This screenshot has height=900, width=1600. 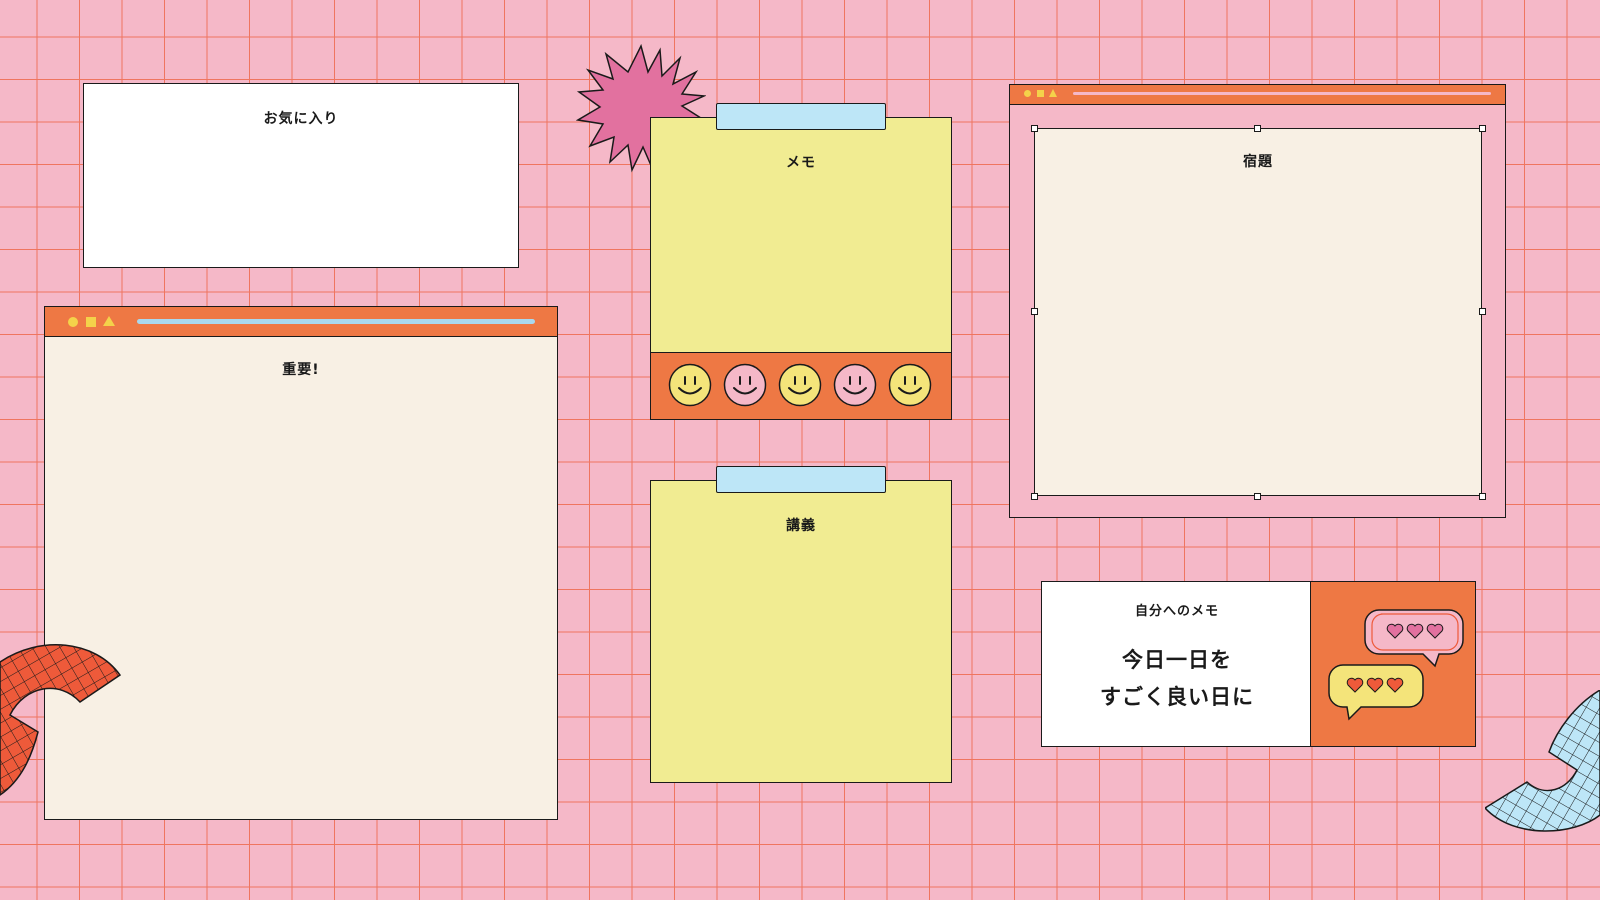 I want to click on homework-frame: 宿題, so click(x=1258, y=312).